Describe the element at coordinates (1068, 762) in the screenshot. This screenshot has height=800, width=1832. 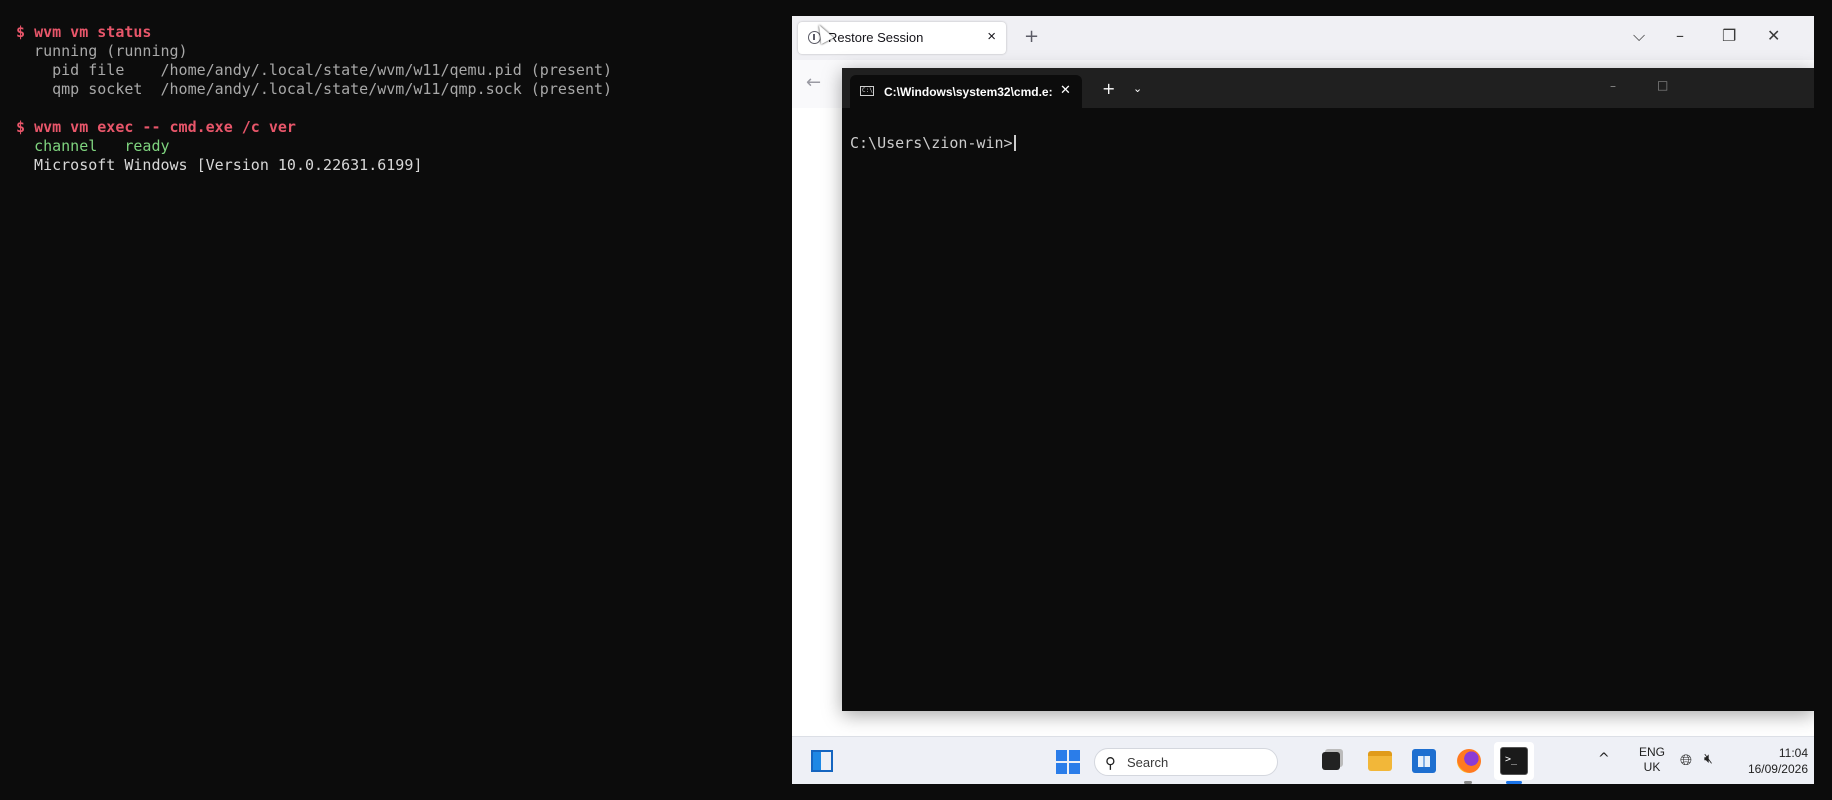
I see `start-button` at that location.